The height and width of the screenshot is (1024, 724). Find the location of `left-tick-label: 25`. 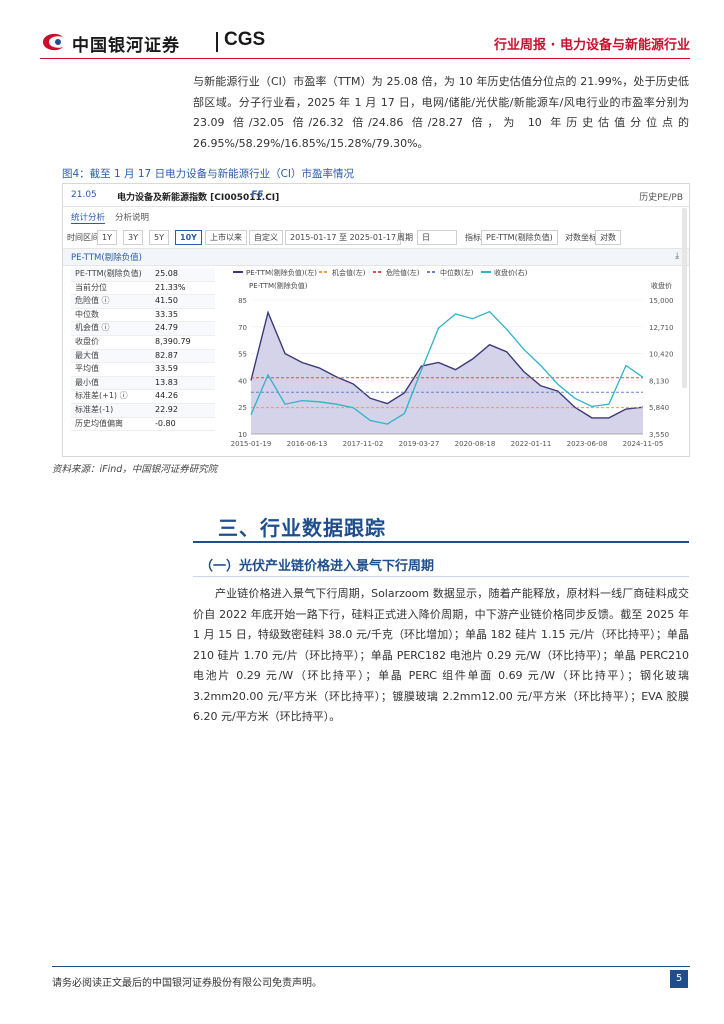

left-tick-label: 25 is located at coordinates (242, 408).